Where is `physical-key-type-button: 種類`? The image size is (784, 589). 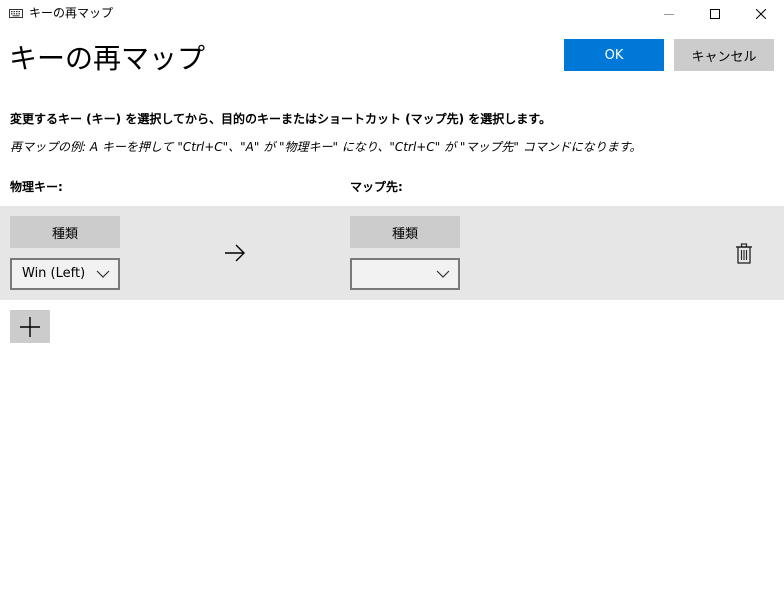
physical-key-type-button: 種類 is located at coordinates (65, 232).